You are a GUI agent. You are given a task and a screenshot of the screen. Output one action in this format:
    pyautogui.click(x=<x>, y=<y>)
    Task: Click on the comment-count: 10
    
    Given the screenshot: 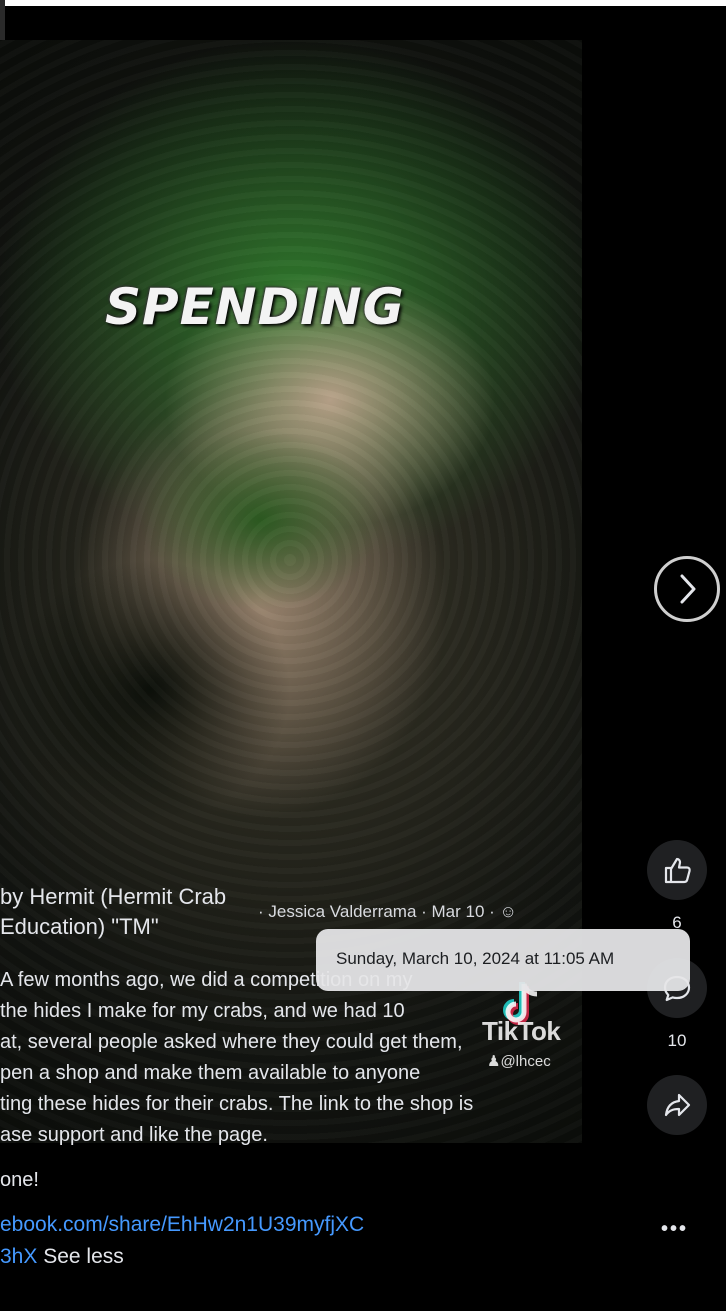 What is the action you would take?
    pyautogui.click(x=677, y=1040)
    